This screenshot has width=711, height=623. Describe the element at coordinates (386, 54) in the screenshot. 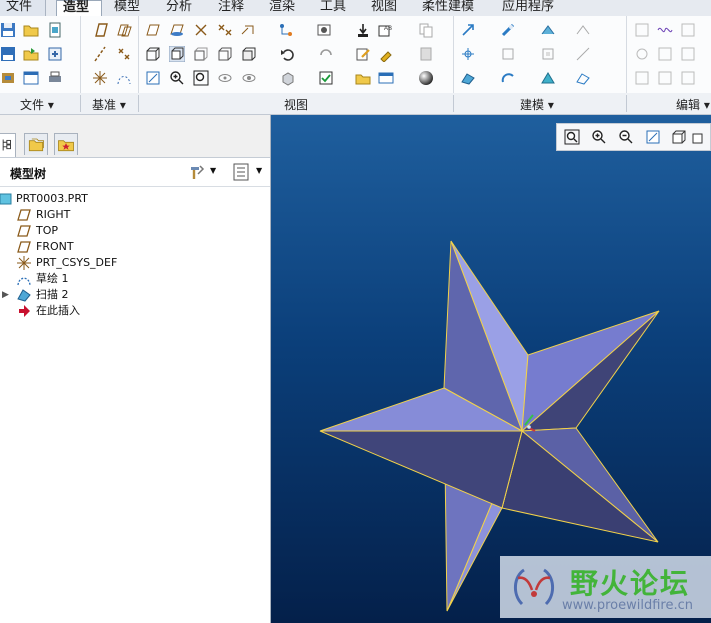

I see `paint-brush-icon` at that location.